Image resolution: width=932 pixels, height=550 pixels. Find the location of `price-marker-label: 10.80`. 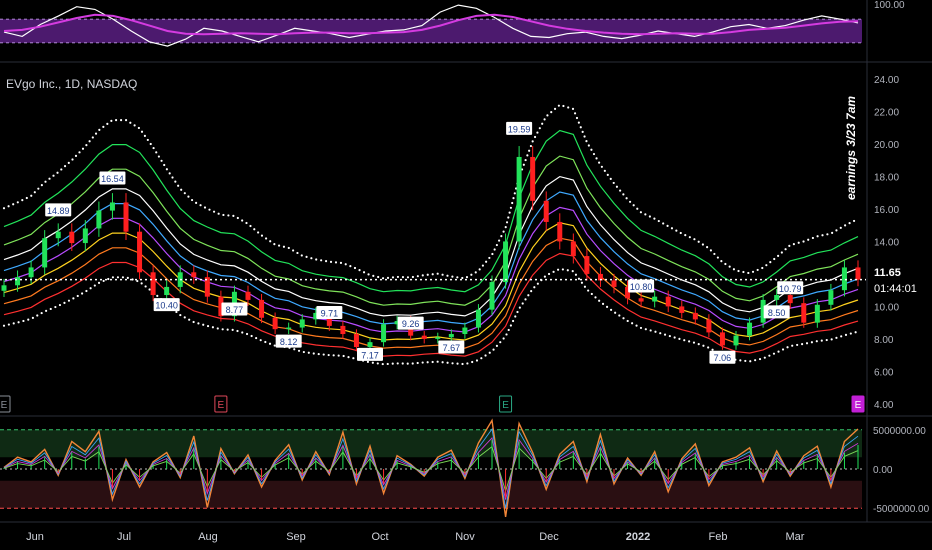

price-marker-label: 10.80 is located at coordinates (641, 287).